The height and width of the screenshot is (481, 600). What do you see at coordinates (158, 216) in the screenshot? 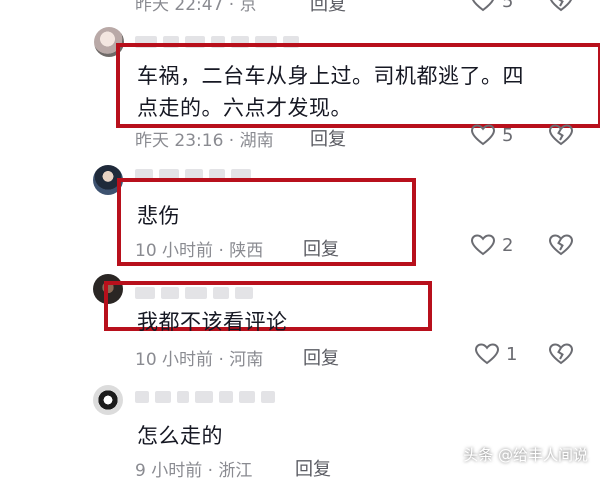
I see `comment-2-text: 悲伤` at bounding box center [158, 216].